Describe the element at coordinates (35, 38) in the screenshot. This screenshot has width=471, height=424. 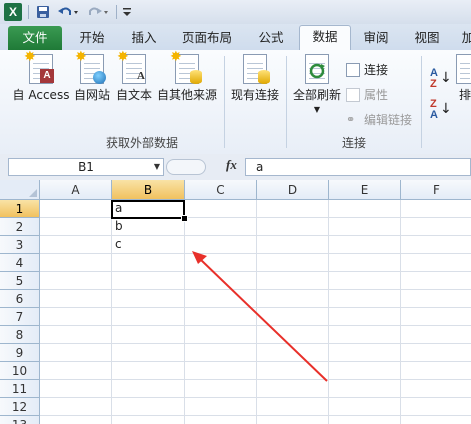
I see `tab-file: 文件` at that location.